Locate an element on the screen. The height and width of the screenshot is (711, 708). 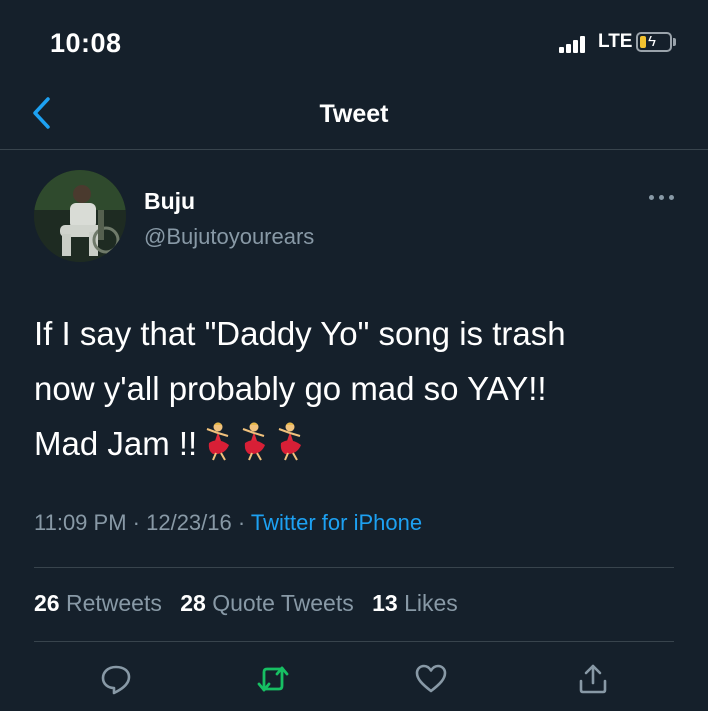
signal-icon is located at coordinates (575, 44).